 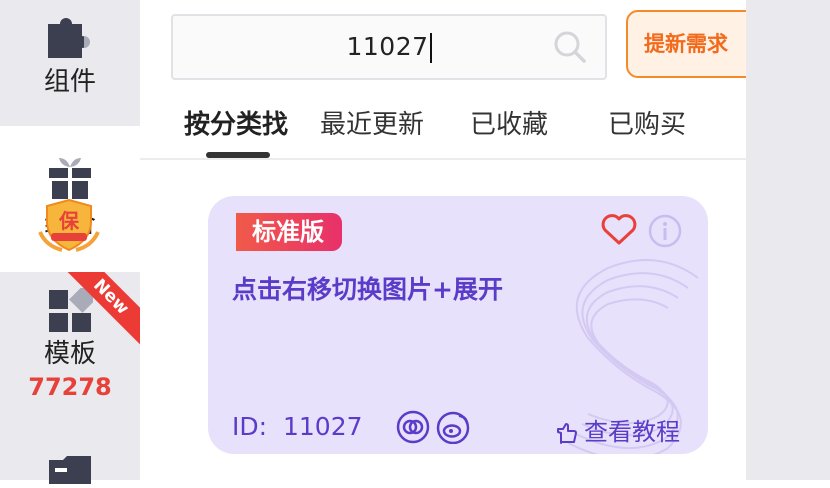 I want to click on card-id: ID: 11027, so click(x=297, y=426).